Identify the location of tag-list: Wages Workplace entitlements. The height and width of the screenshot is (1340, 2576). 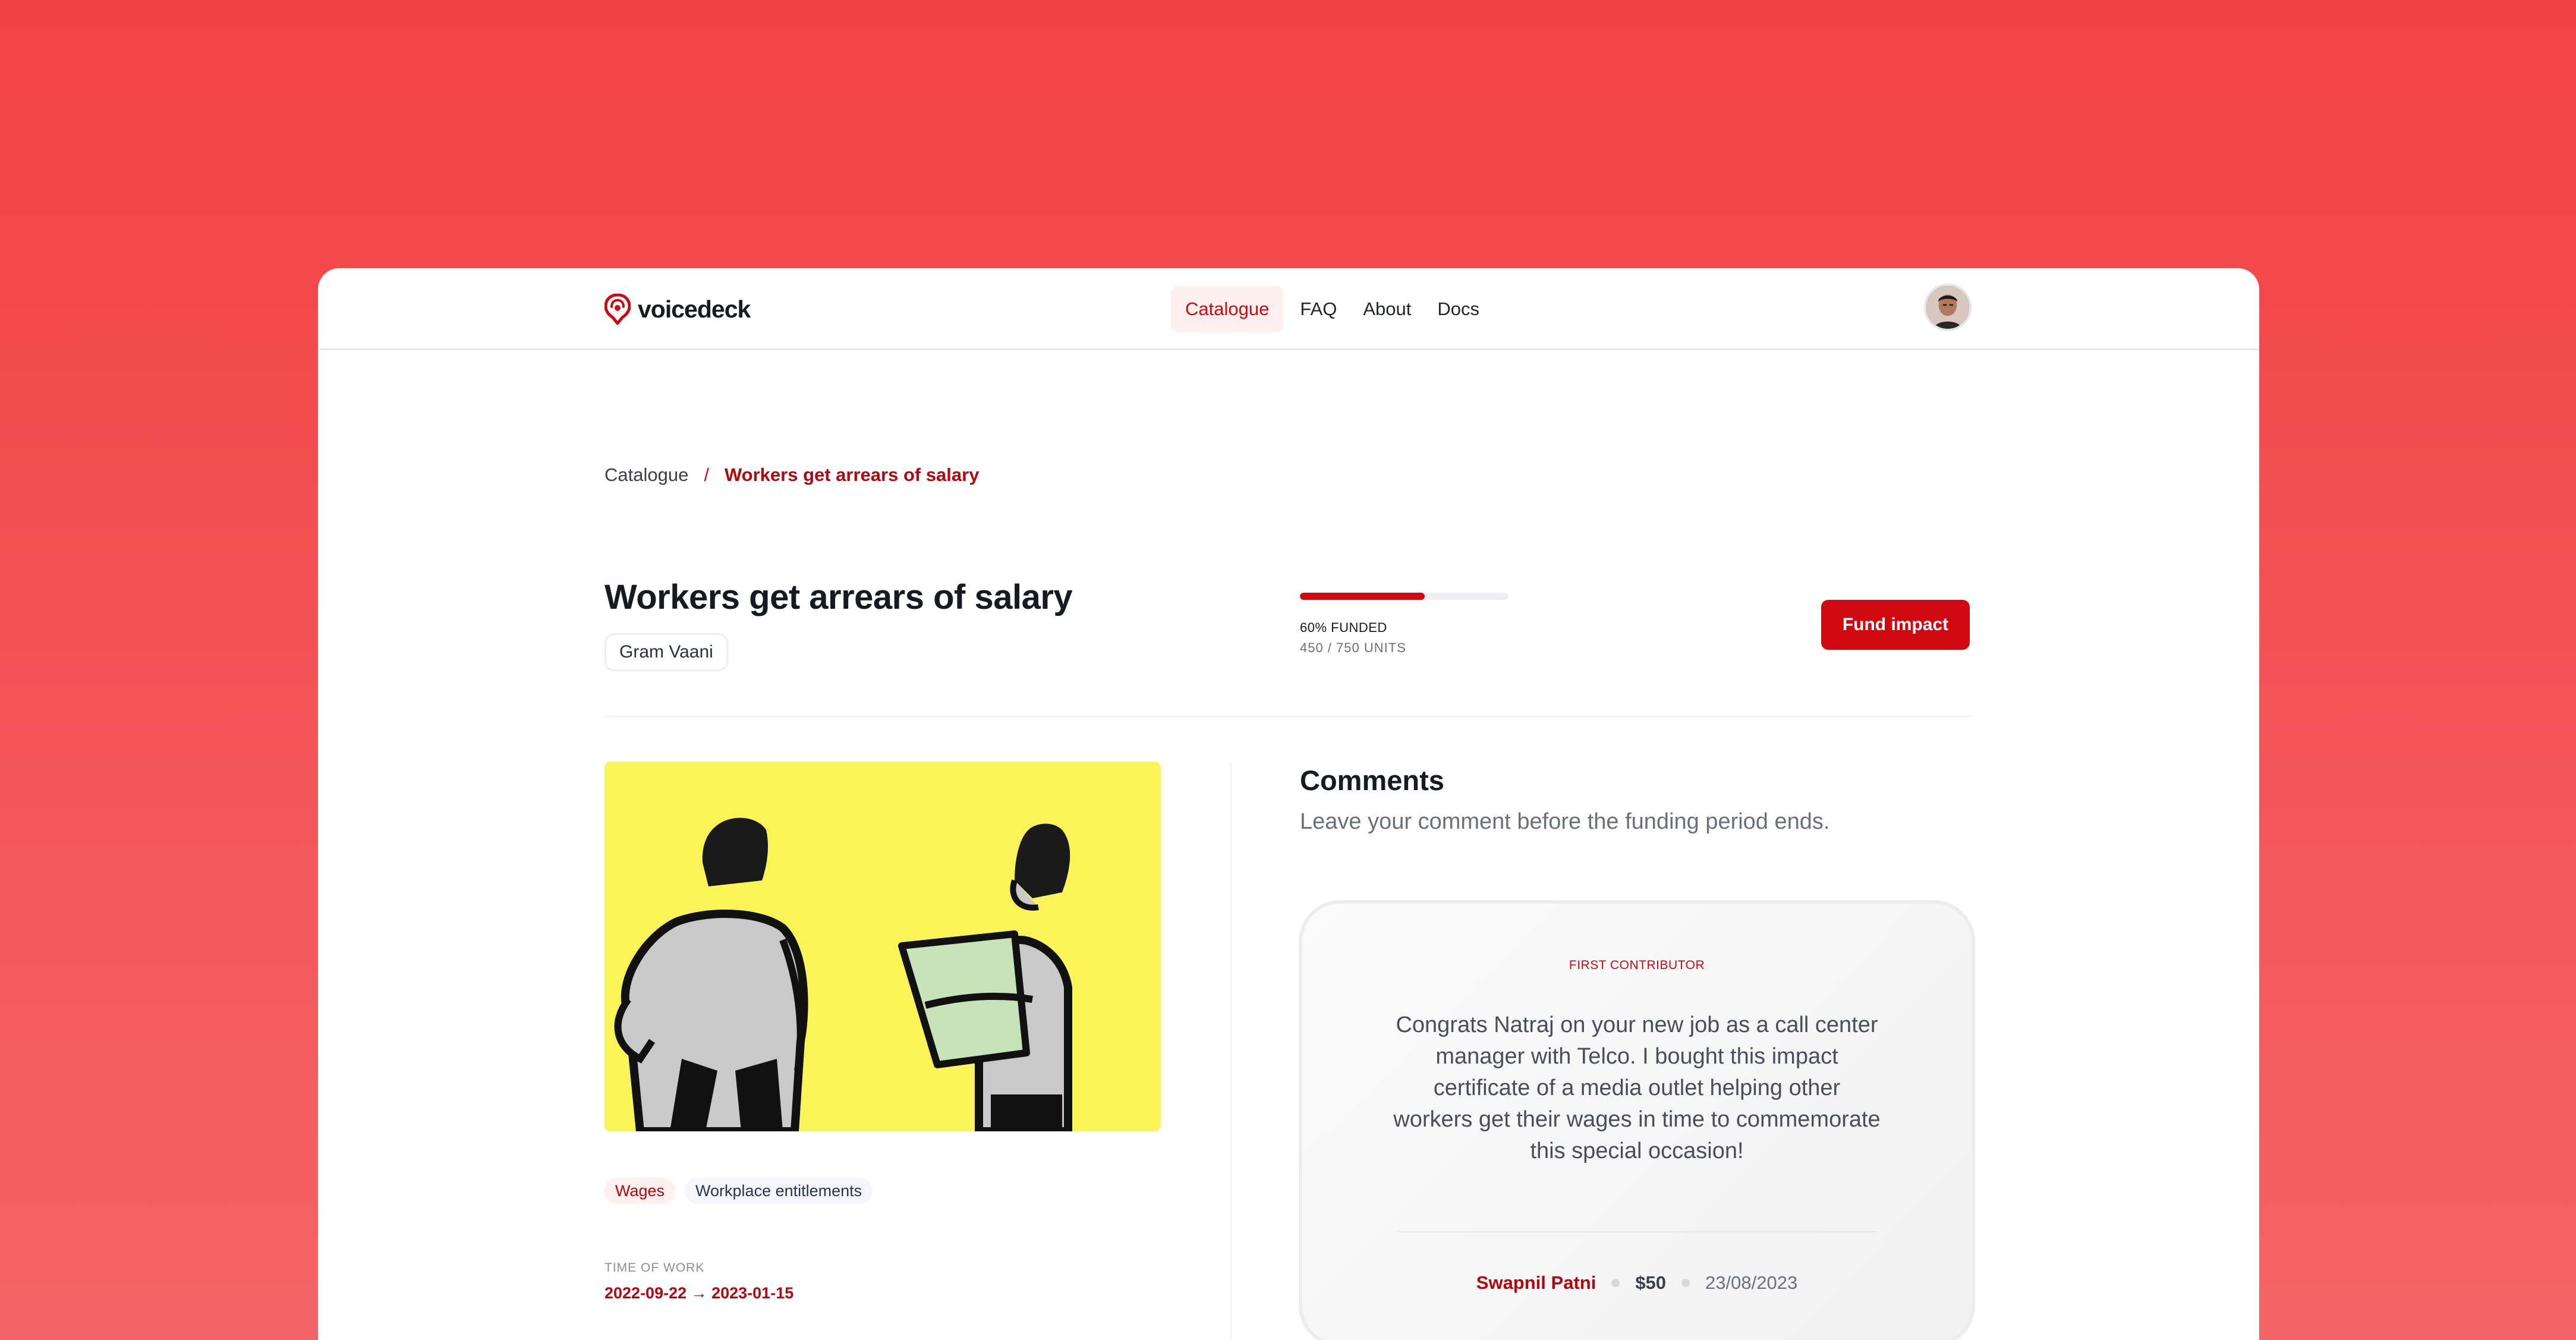
(738, 1191).